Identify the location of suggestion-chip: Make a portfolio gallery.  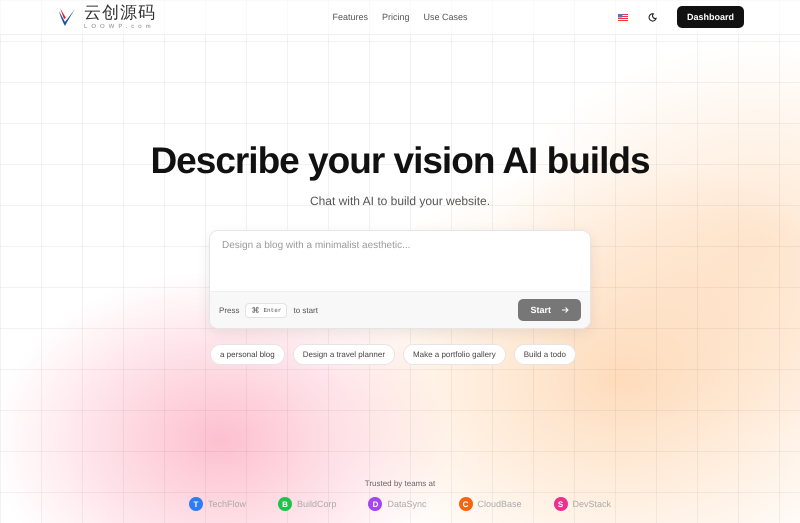
(454, 354).